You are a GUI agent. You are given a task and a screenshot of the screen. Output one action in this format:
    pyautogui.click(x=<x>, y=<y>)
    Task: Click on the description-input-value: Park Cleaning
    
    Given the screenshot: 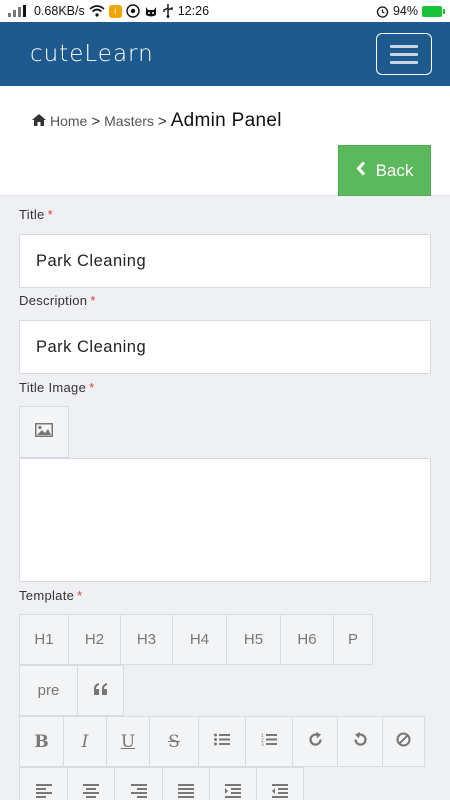 What is the action you would take?
    pyautogui.click(x=91, y=346)
    